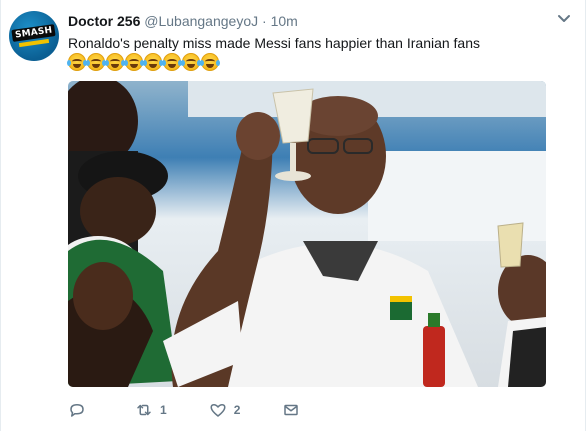 The height and width of the screenshot is (431, 586). What do you see at coordinates (218, 410) in the screenshot?
I see `heart-icon` at bounding box center [218, 410].